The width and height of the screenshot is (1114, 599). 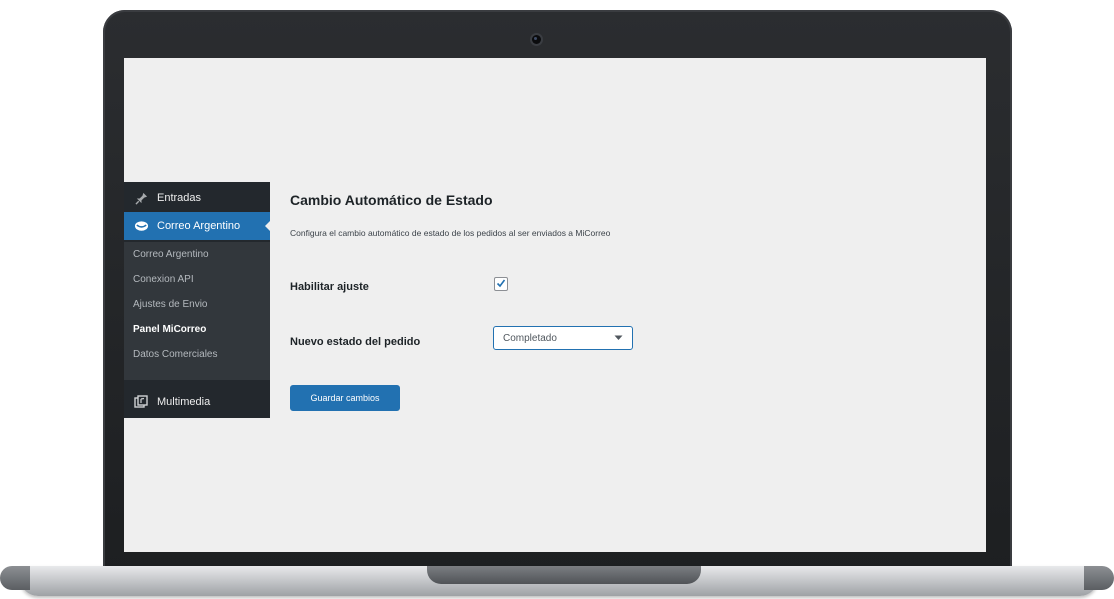 What do you see at coordinates (530, 338) in the screenshot?
I see `order-status-value: Completado` at bounding box center [530, 338].